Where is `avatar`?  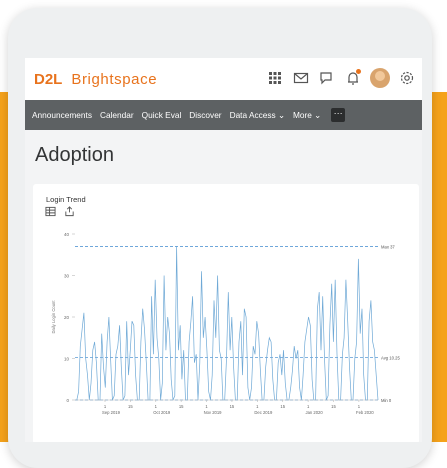
avatar is located at coordinates (380, 78).